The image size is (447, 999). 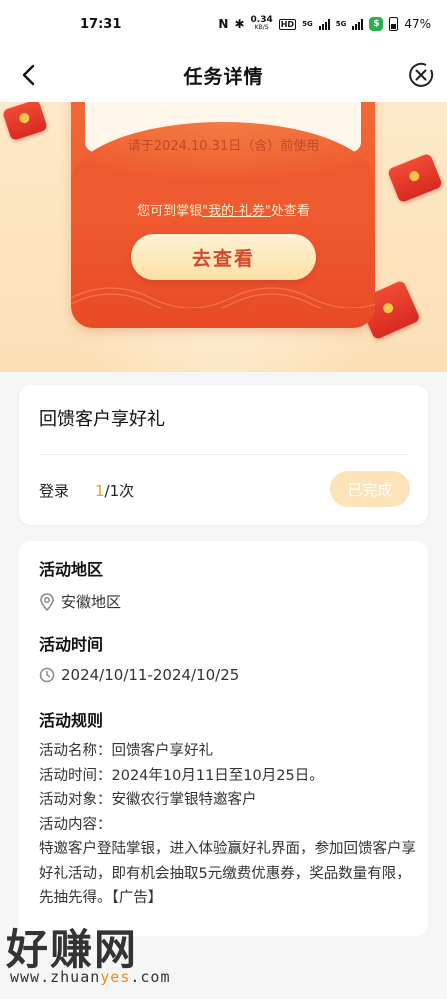 I want to click on status-bar: 17:31 N ✱ 0.34 KB/S HD 5G 5G $ 47%, so click(x=223, y=24).